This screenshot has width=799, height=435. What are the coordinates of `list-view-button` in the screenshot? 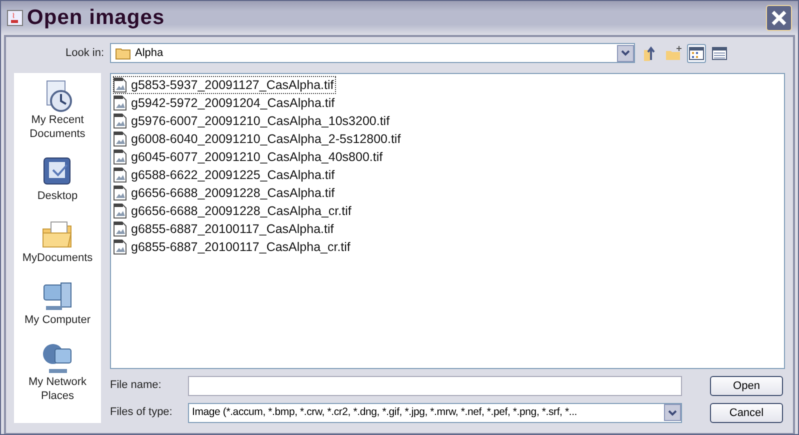 It's located at (696, 53).